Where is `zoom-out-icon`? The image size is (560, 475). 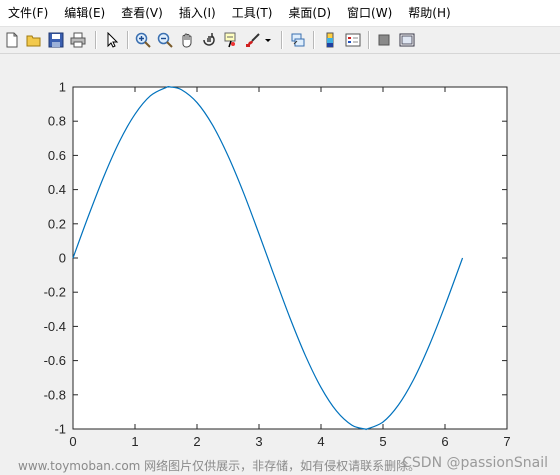 zoom-out-icon is located at coordinates (165, 40).